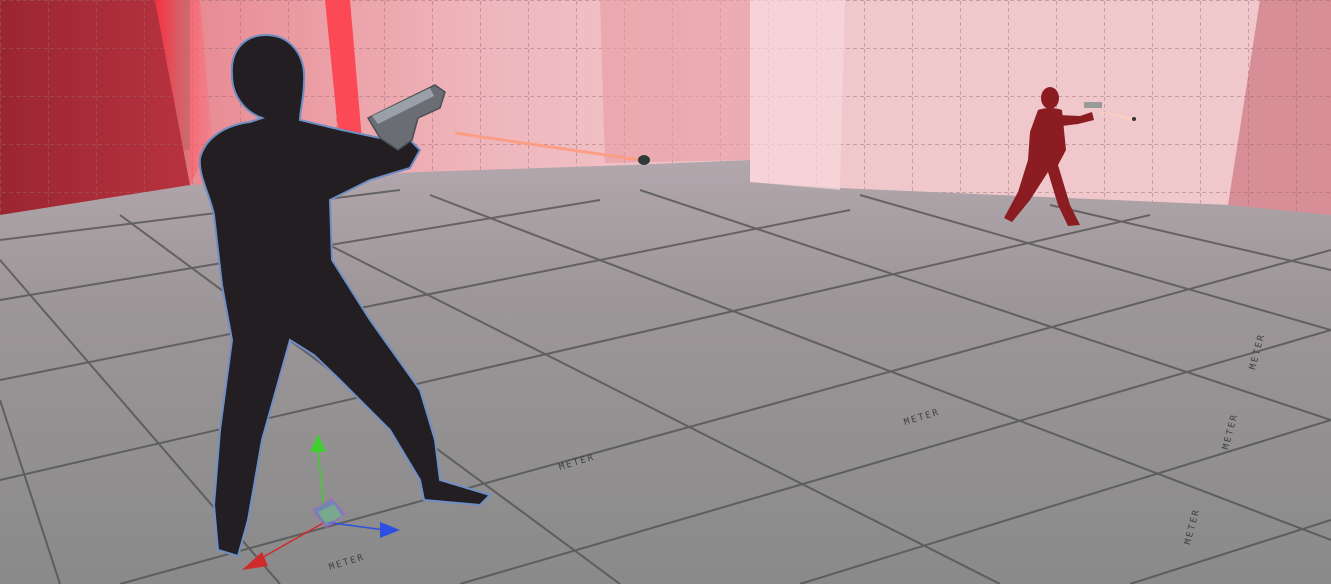 This screenshot has height=584, width=1331. What do you see at coordinates (1093, 105) in the screenshot?
I see `pistol-icon` at bounding box center [1093, 105].